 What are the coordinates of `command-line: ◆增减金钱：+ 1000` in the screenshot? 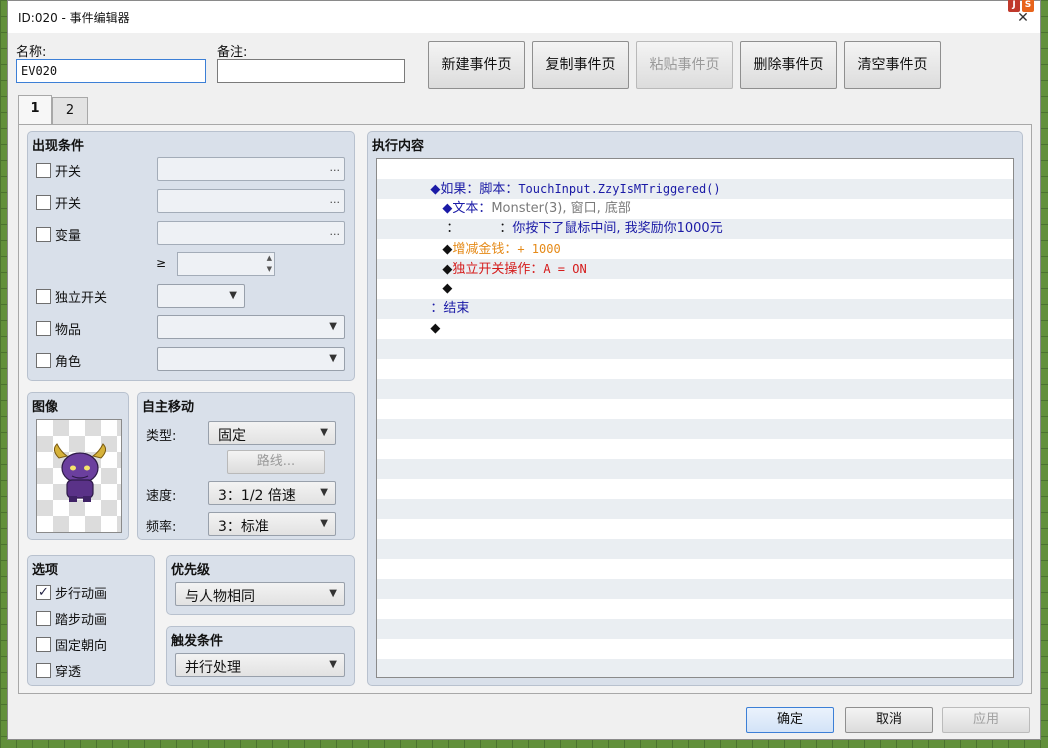 It's located at (695, 238).